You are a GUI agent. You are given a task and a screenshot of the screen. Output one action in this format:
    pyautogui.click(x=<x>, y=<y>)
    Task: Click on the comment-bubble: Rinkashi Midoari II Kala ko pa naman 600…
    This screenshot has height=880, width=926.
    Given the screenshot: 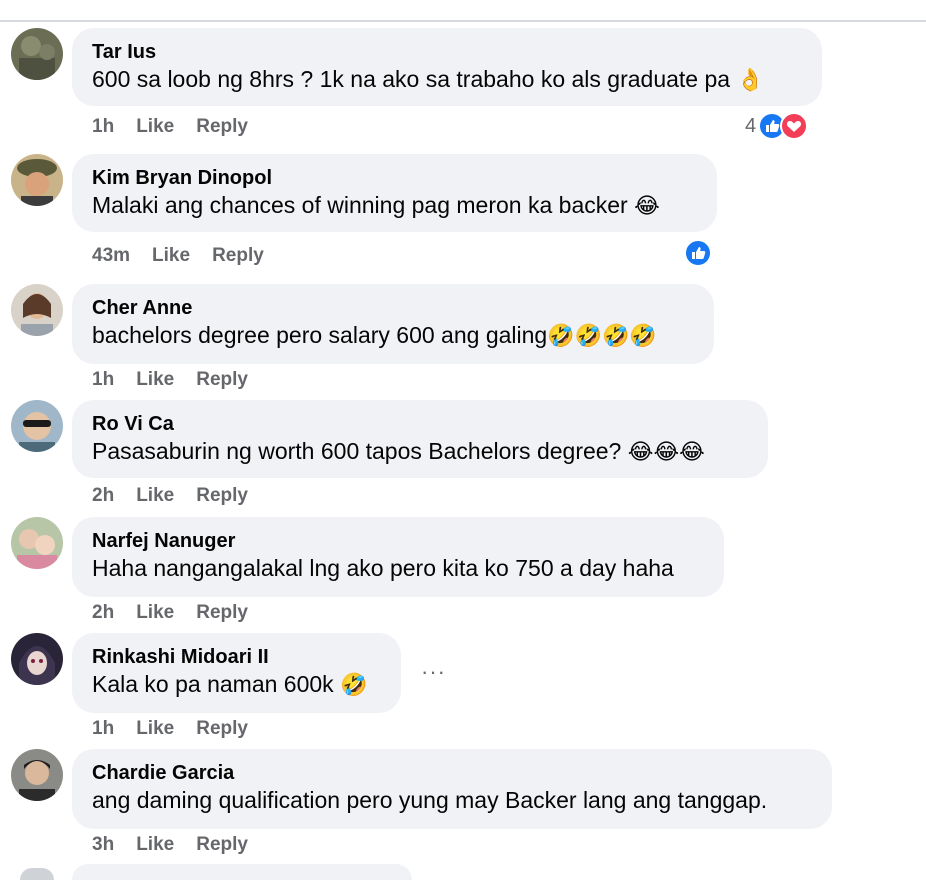 What is the action you would take?
    pyautogui.click(x=236, y=673)
    